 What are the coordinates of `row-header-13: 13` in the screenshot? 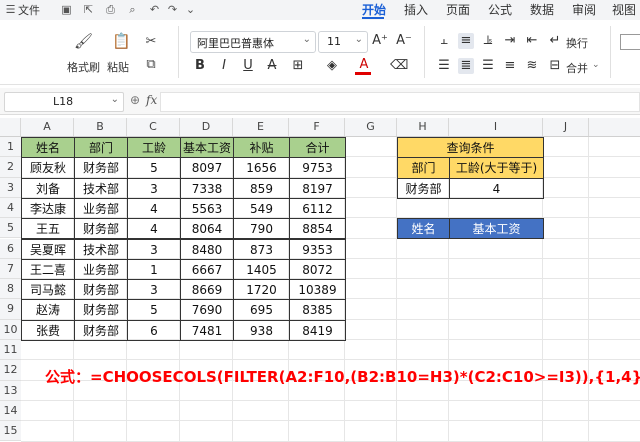 It's located at (10, 390).